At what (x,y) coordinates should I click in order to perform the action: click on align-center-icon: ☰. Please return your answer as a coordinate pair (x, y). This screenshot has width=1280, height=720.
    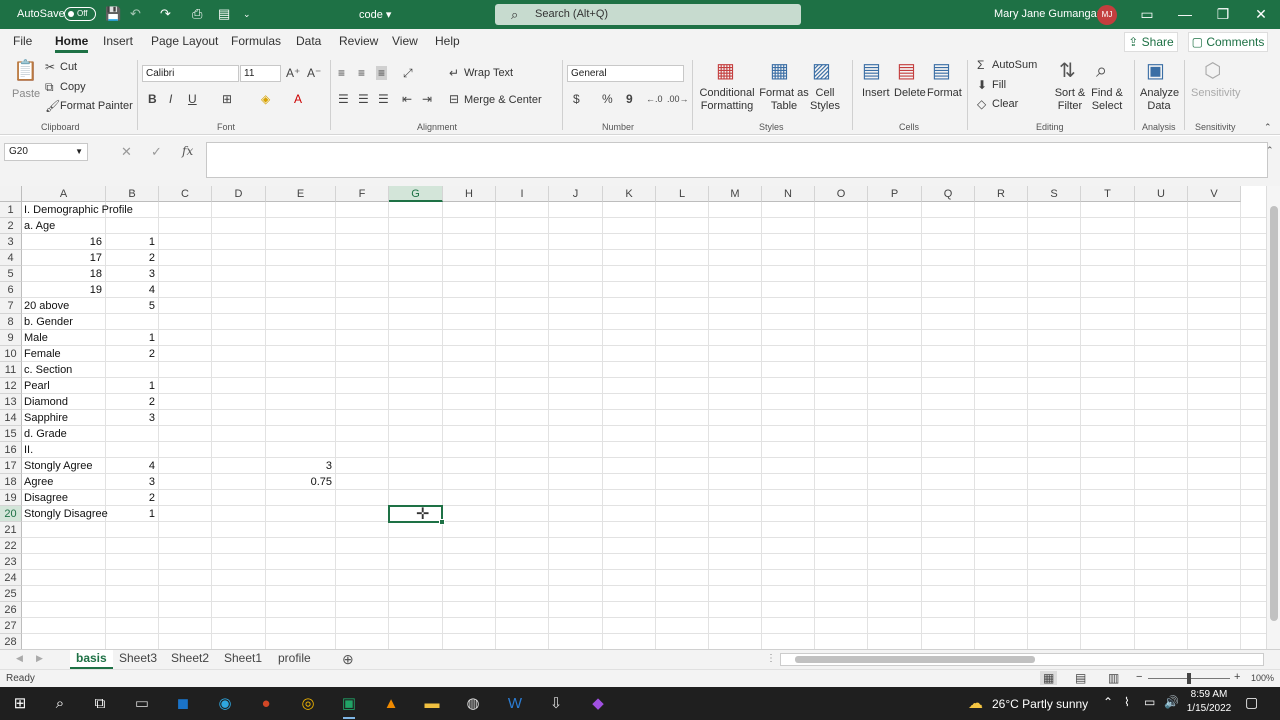
    Looking at the image, I should click on (363, 99).